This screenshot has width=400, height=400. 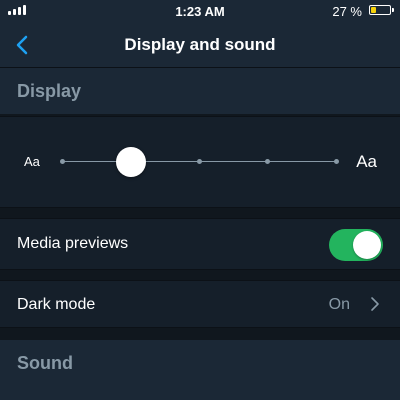 What do you see at coordinates (373, 10) in the screenshot?
I see `battery-fill` at bounding box center [373, 10].